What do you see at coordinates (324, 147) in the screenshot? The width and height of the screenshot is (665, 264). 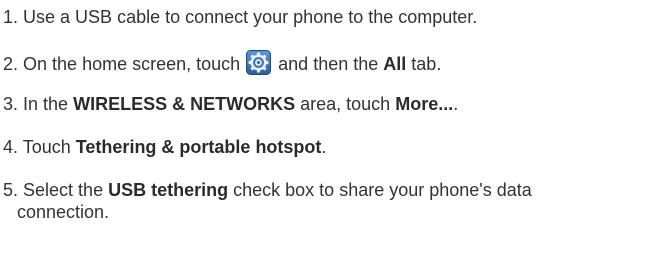 I see `step-4-text-b: .` at bounding box center [324, 147].